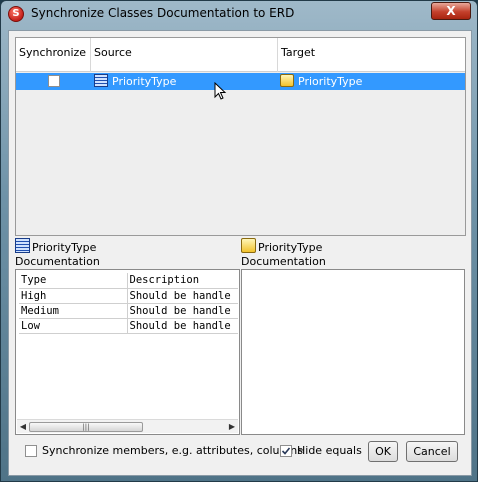 This screenshot has width=478, height=482. I want to click on close-button: X, so click(451, 11).